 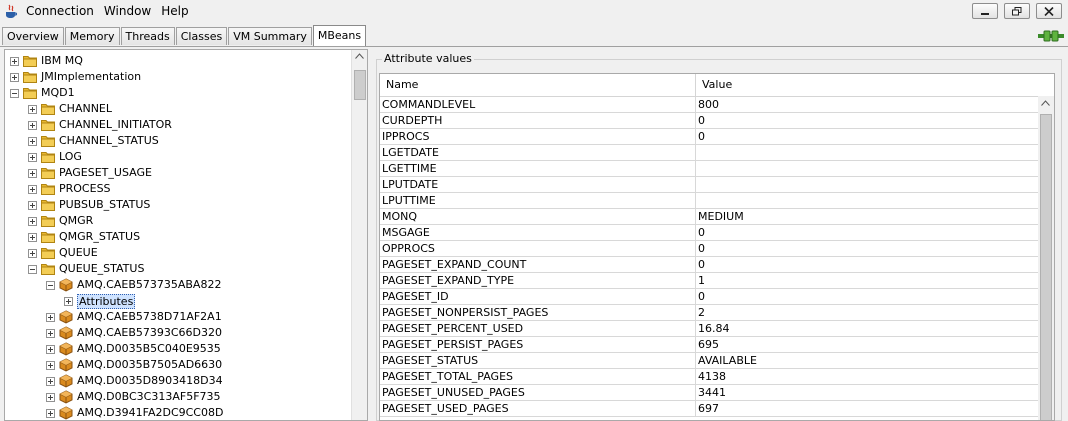 I want to click on tree-node: AMQ.CAEB573735ABA822, so click(x=175, y=285).